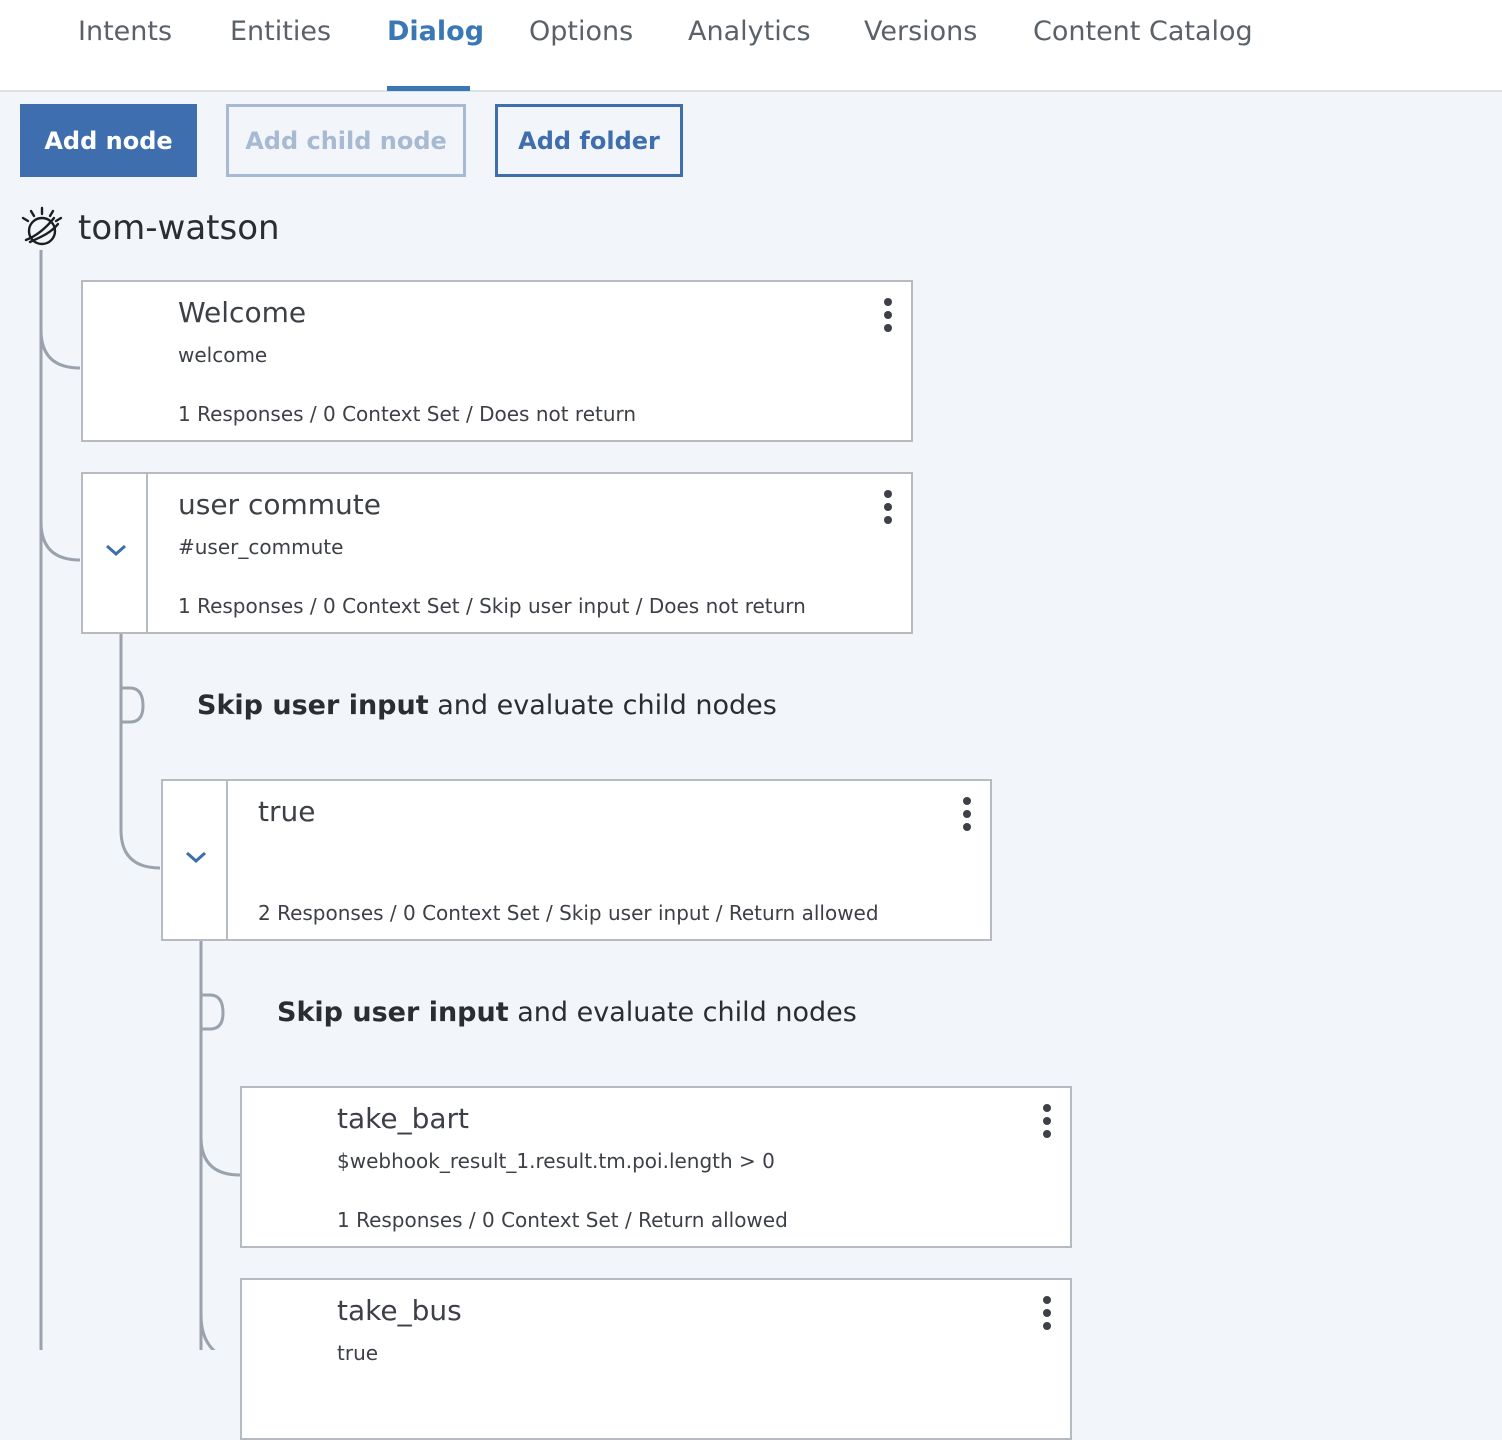  Describe the element at coordinates (108, 140) in the screenshot. I see `add-node-button: Add node` at that location.